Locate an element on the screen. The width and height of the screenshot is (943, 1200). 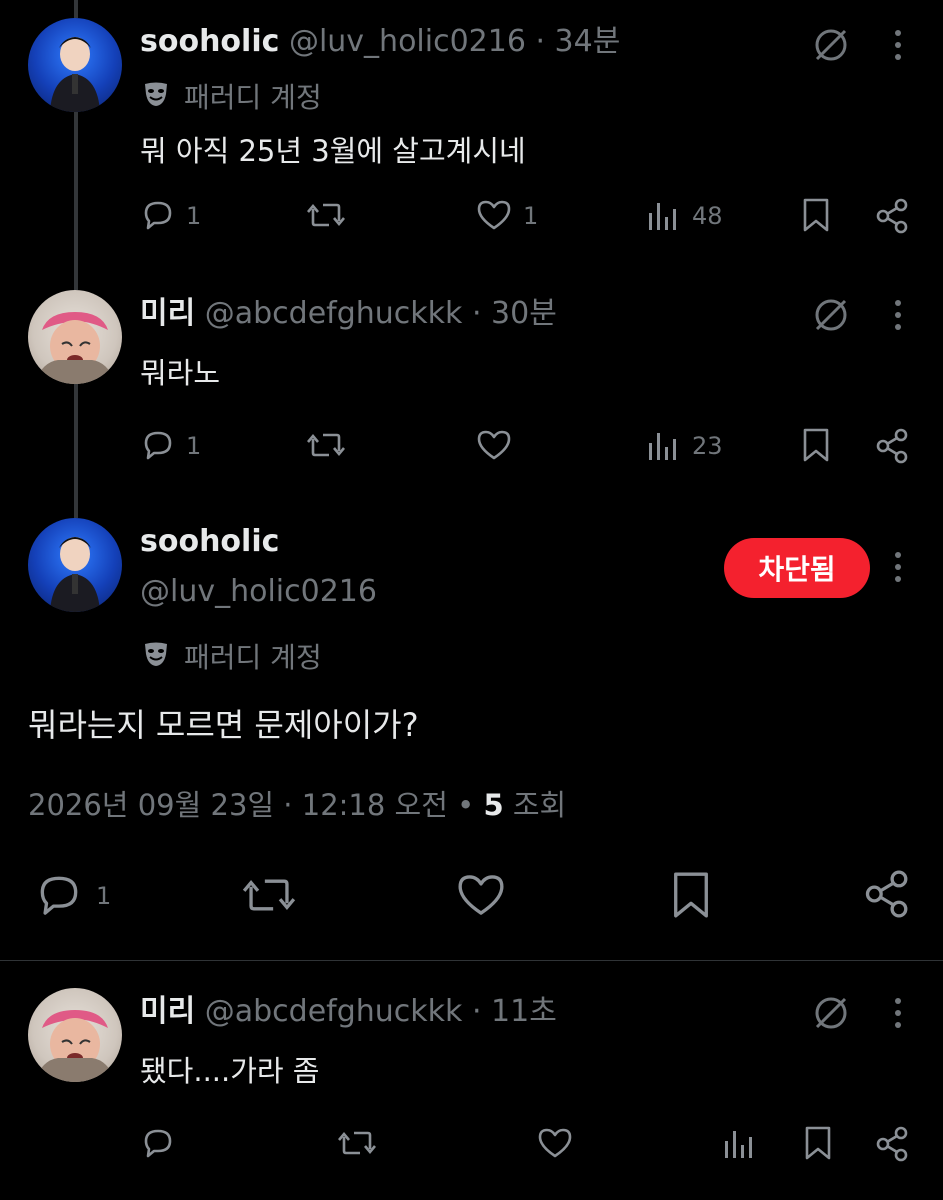
post-header: 미리 @abcdefghuckkk · 30분 is located at coordinates (348, 314).